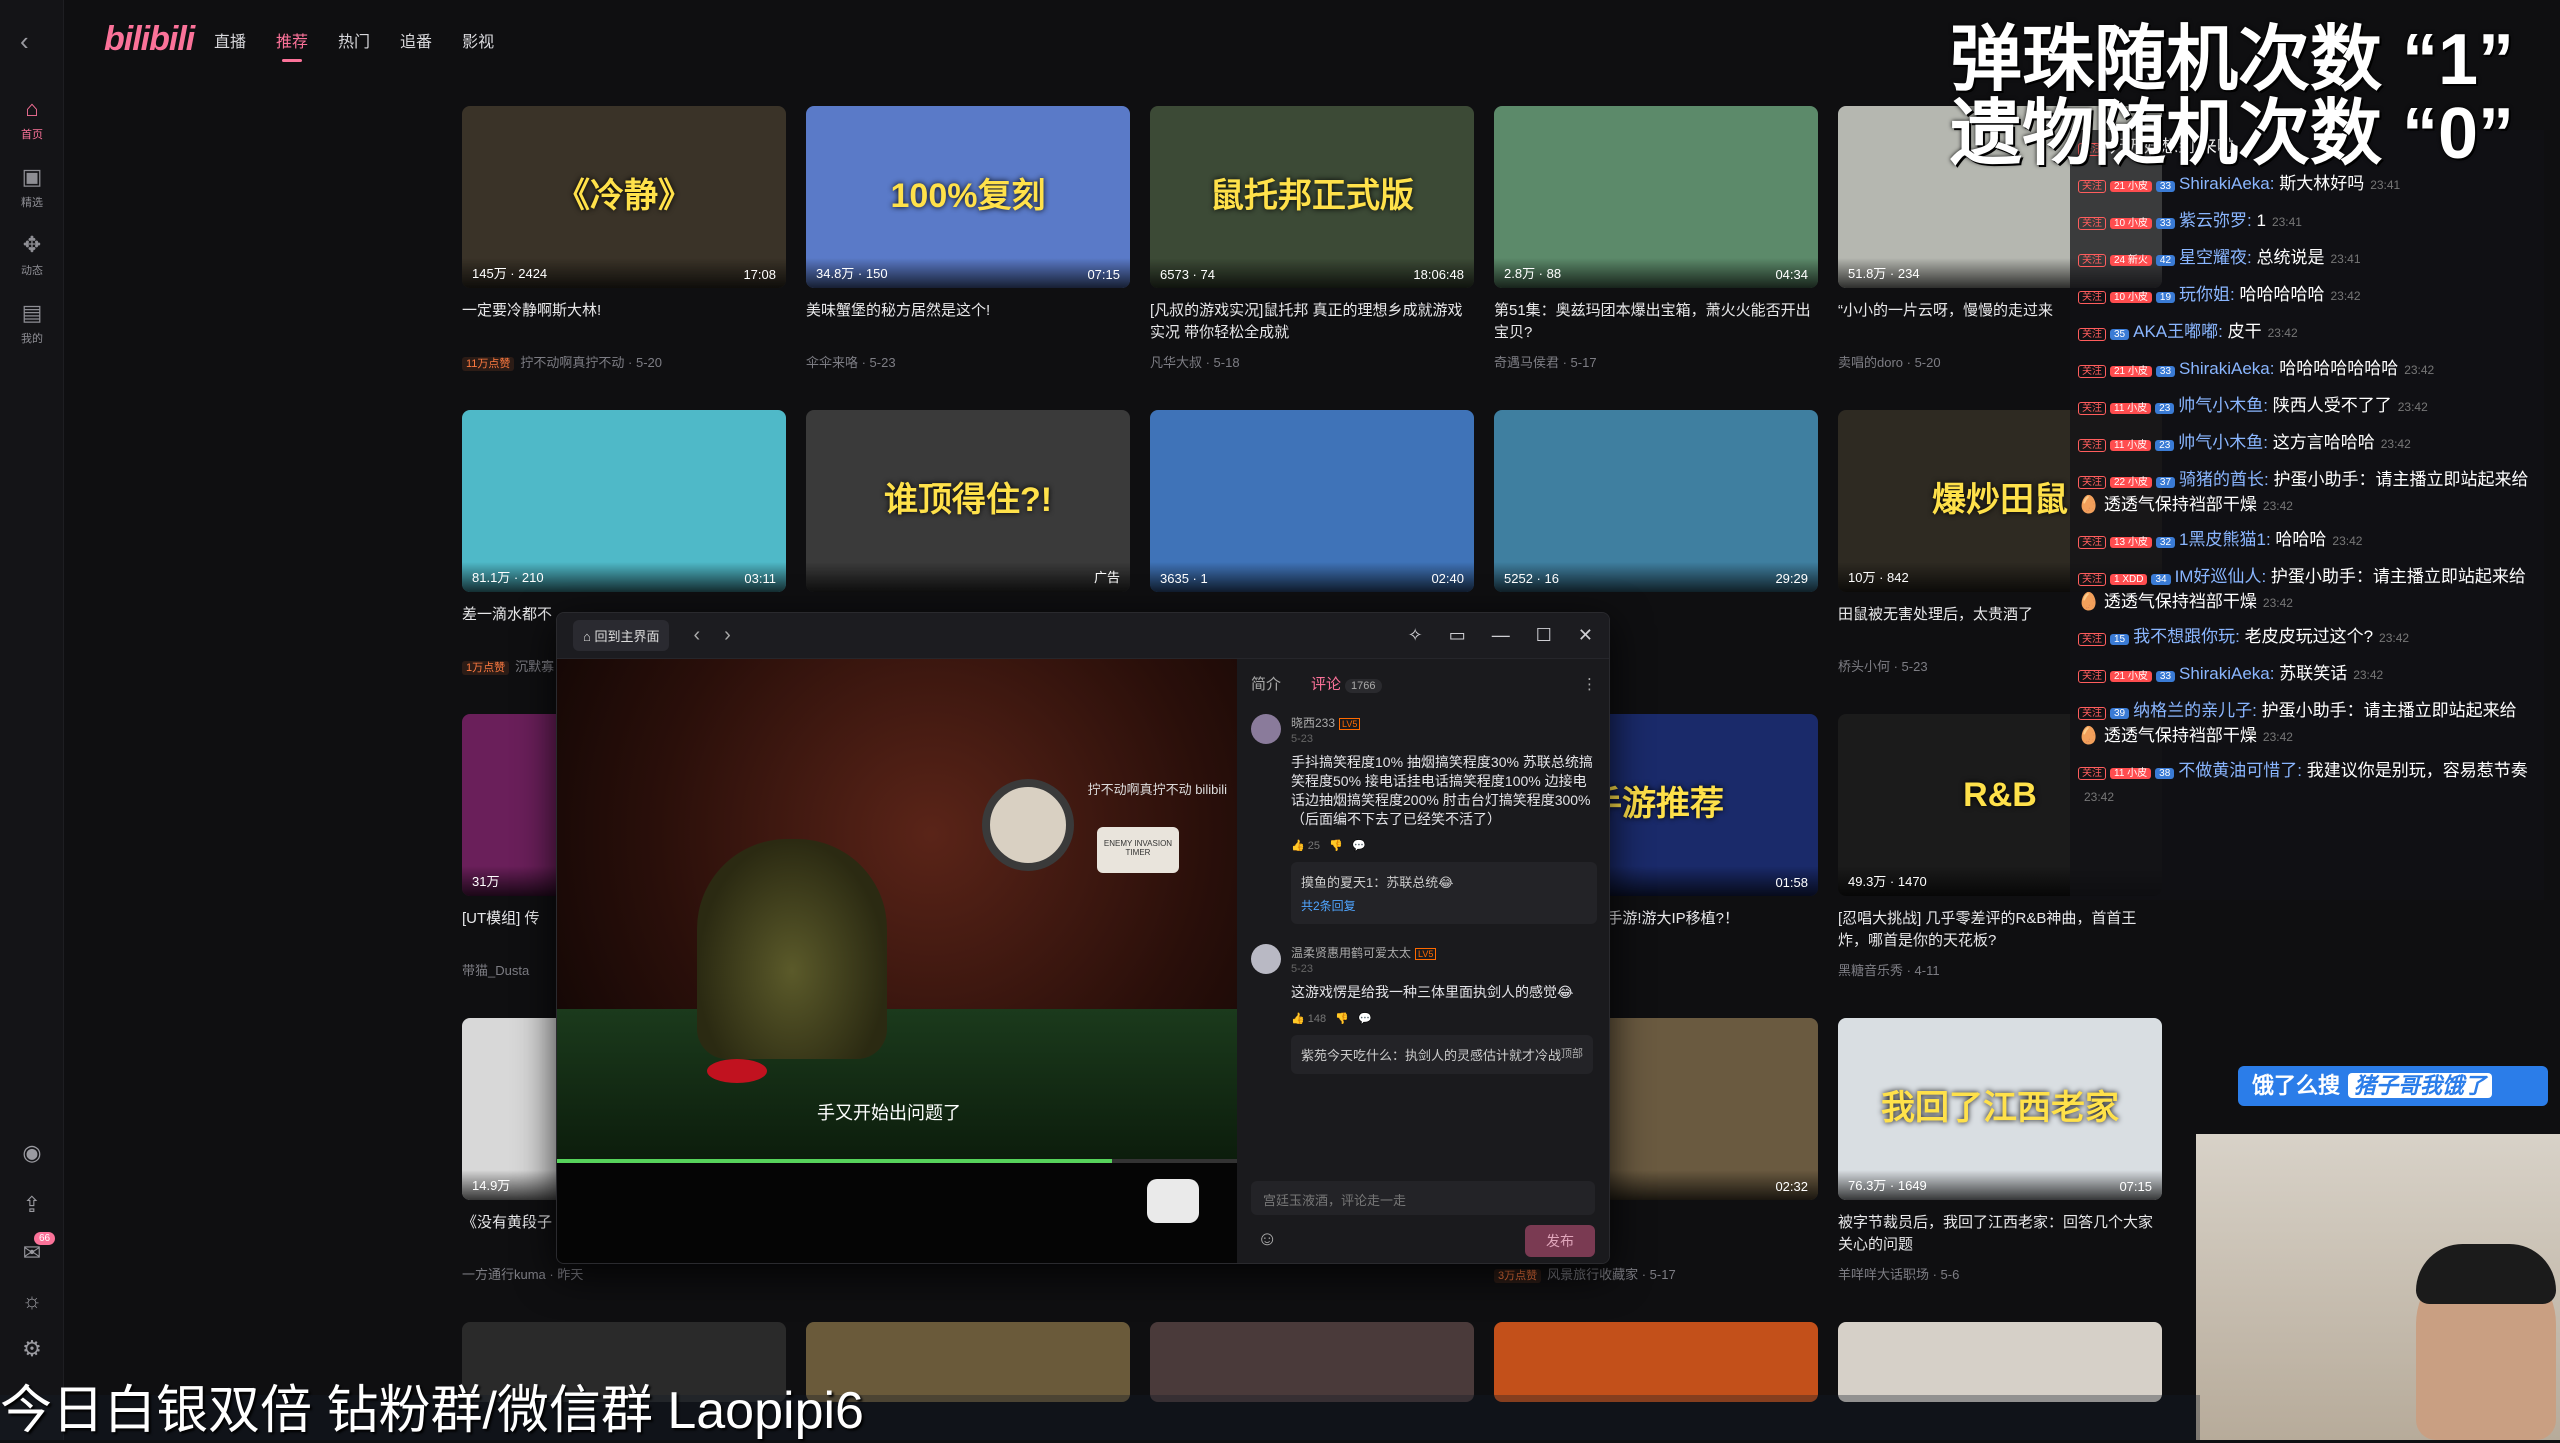  Describe the element at coordinates (32, 1205) in the screenshot. I see `upload-icon: ⇪` at that location.